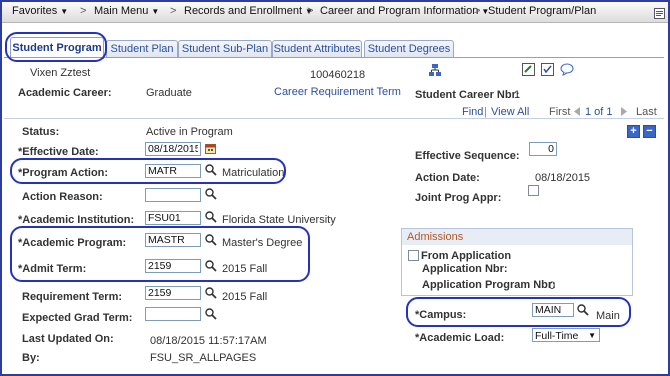 The height and width of the screenshot is (376, 670). I want to click on tab-student-sub-plan: Student Sub-Plan, so click(225, 49).